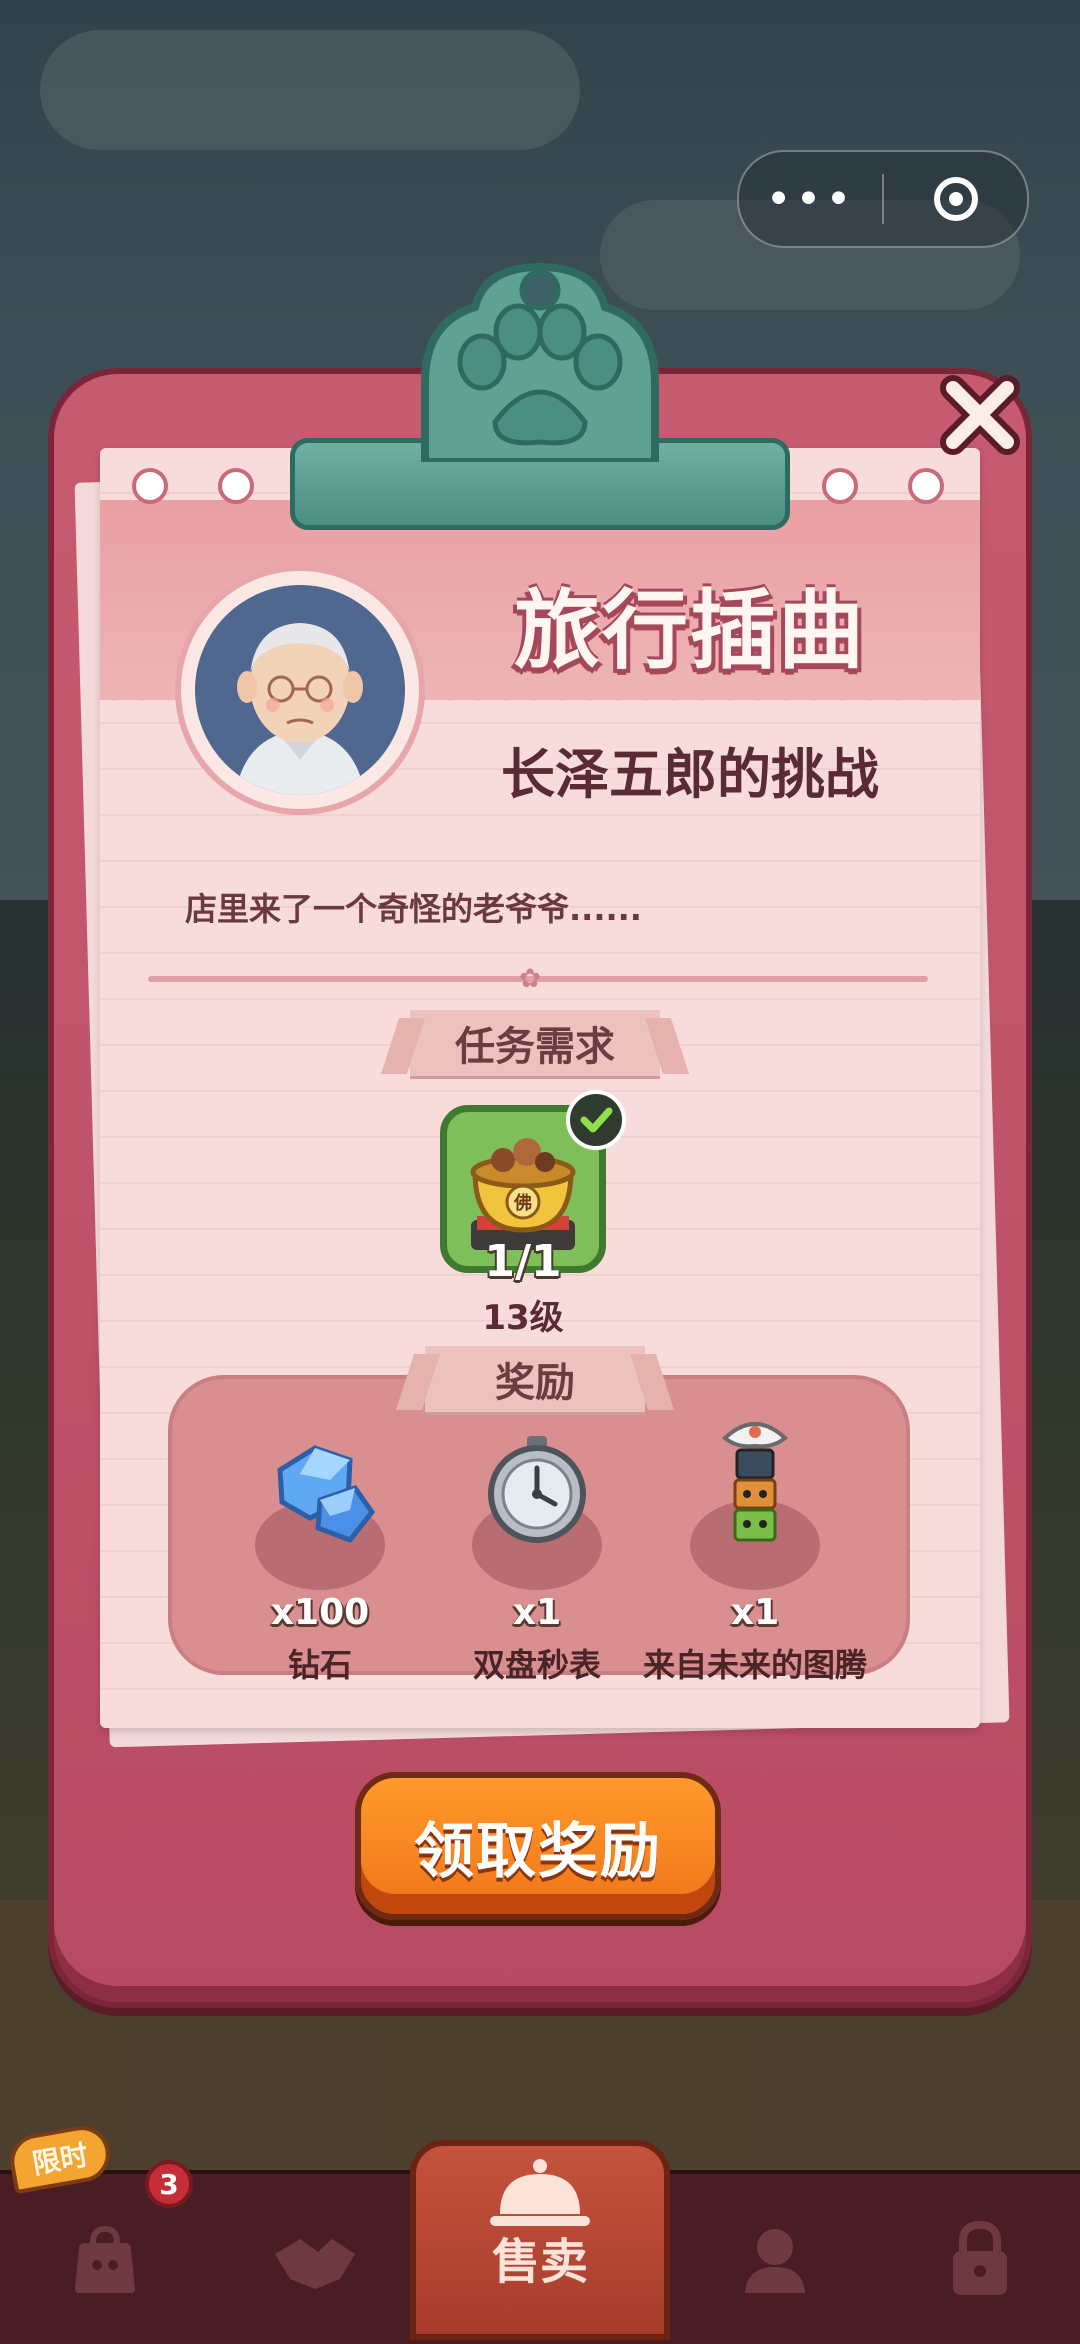 The height and width of the screenshot is (2344, 1080). I want to click on notification-badge: 3, so click(169, 2184).